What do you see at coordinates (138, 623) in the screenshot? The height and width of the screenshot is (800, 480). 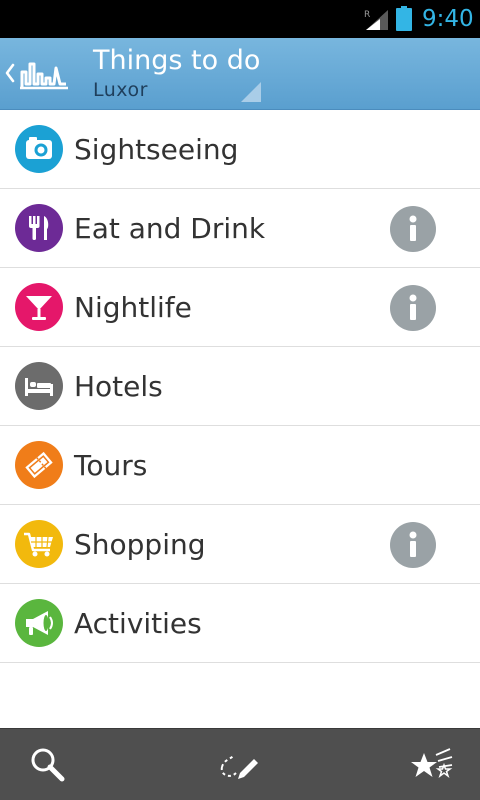 I see `list-item-label: Activities` at bounding box center [138, 623].